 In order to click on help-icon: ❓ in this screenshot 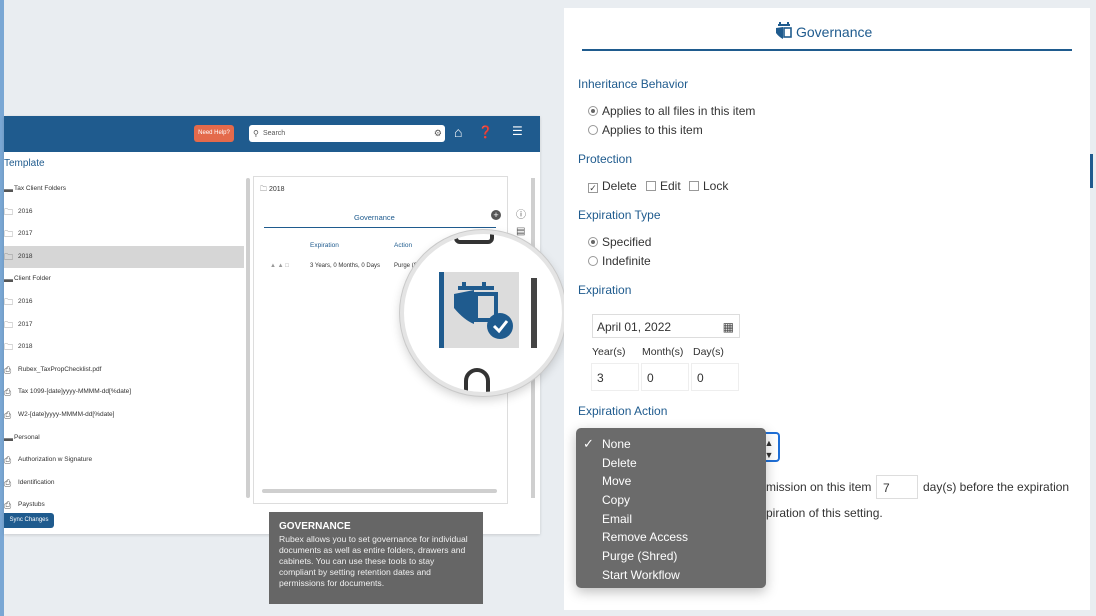, I will do `click(485, 132)`.